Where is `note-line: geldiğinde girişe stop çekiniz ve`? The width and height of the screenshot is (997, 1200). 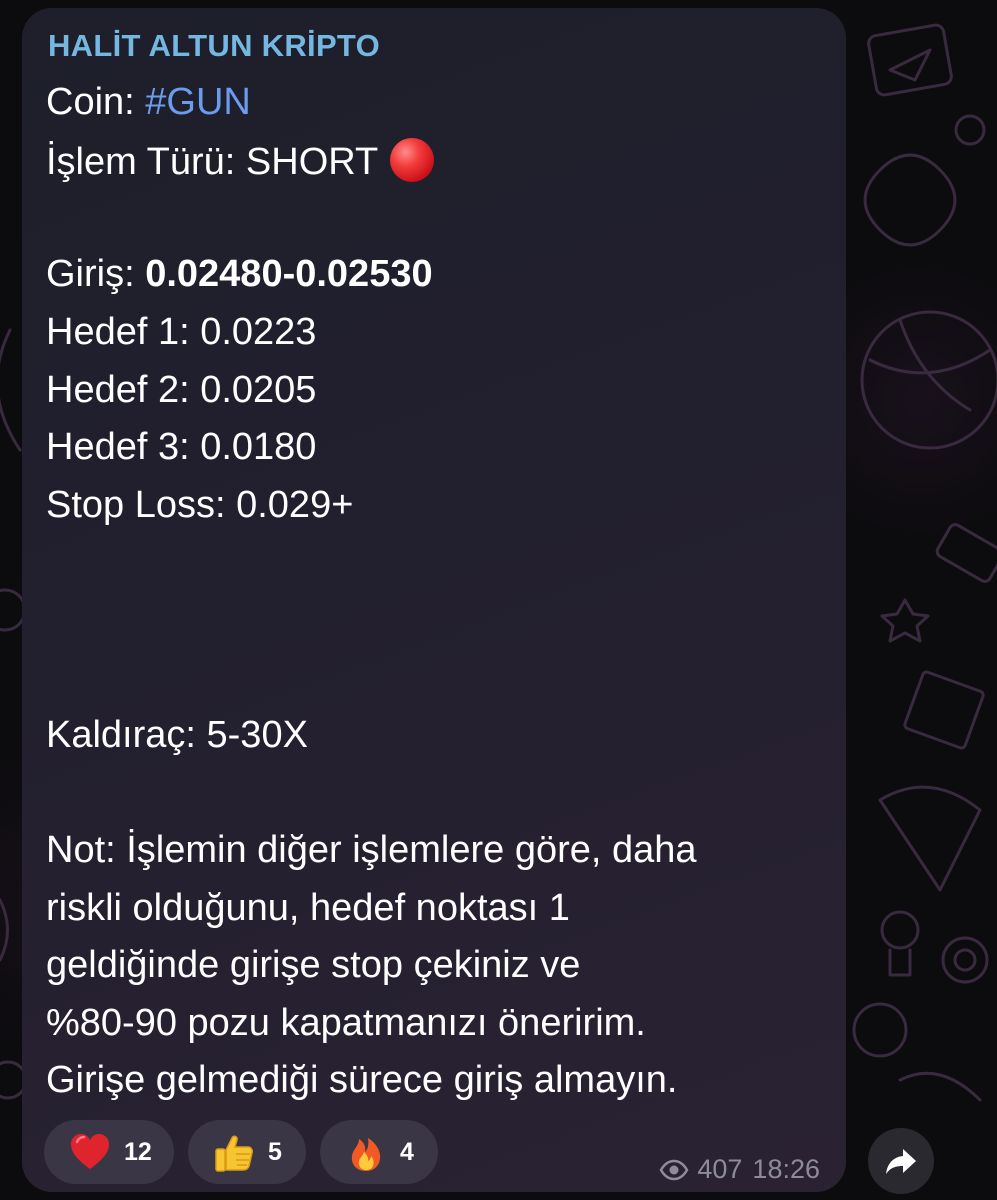
note-line: geldiğinde girişe stop çekiniz ve is located at coordinates (313, 965).